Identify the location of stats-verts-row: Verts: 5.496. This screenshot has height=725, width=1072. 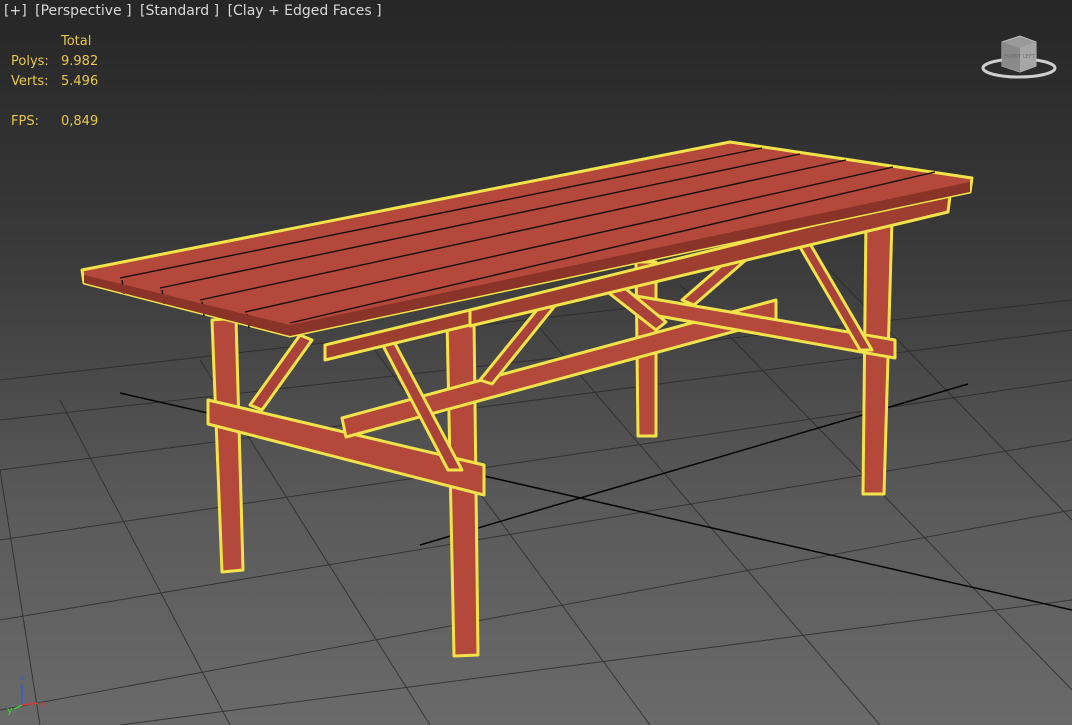
(54, 82).